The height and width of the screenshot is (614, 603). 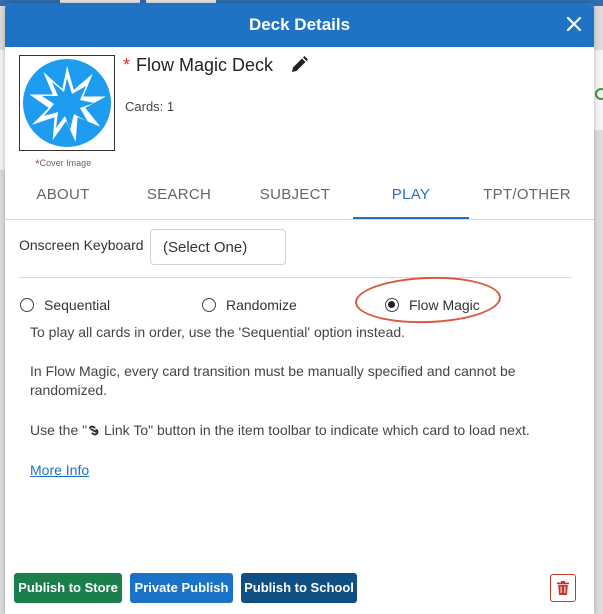 I want to click on delete-deck-button, so click(x=563, y=588).